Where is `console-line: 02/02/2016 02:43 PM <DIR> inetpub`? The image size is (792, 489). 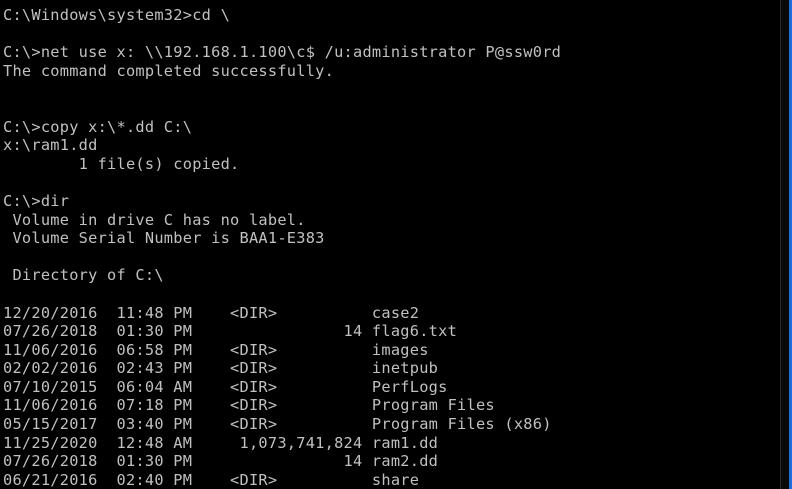
console-line: 02/02/2016 02:43 PM <DIR> inetpub is located at coordinates (221, 368).